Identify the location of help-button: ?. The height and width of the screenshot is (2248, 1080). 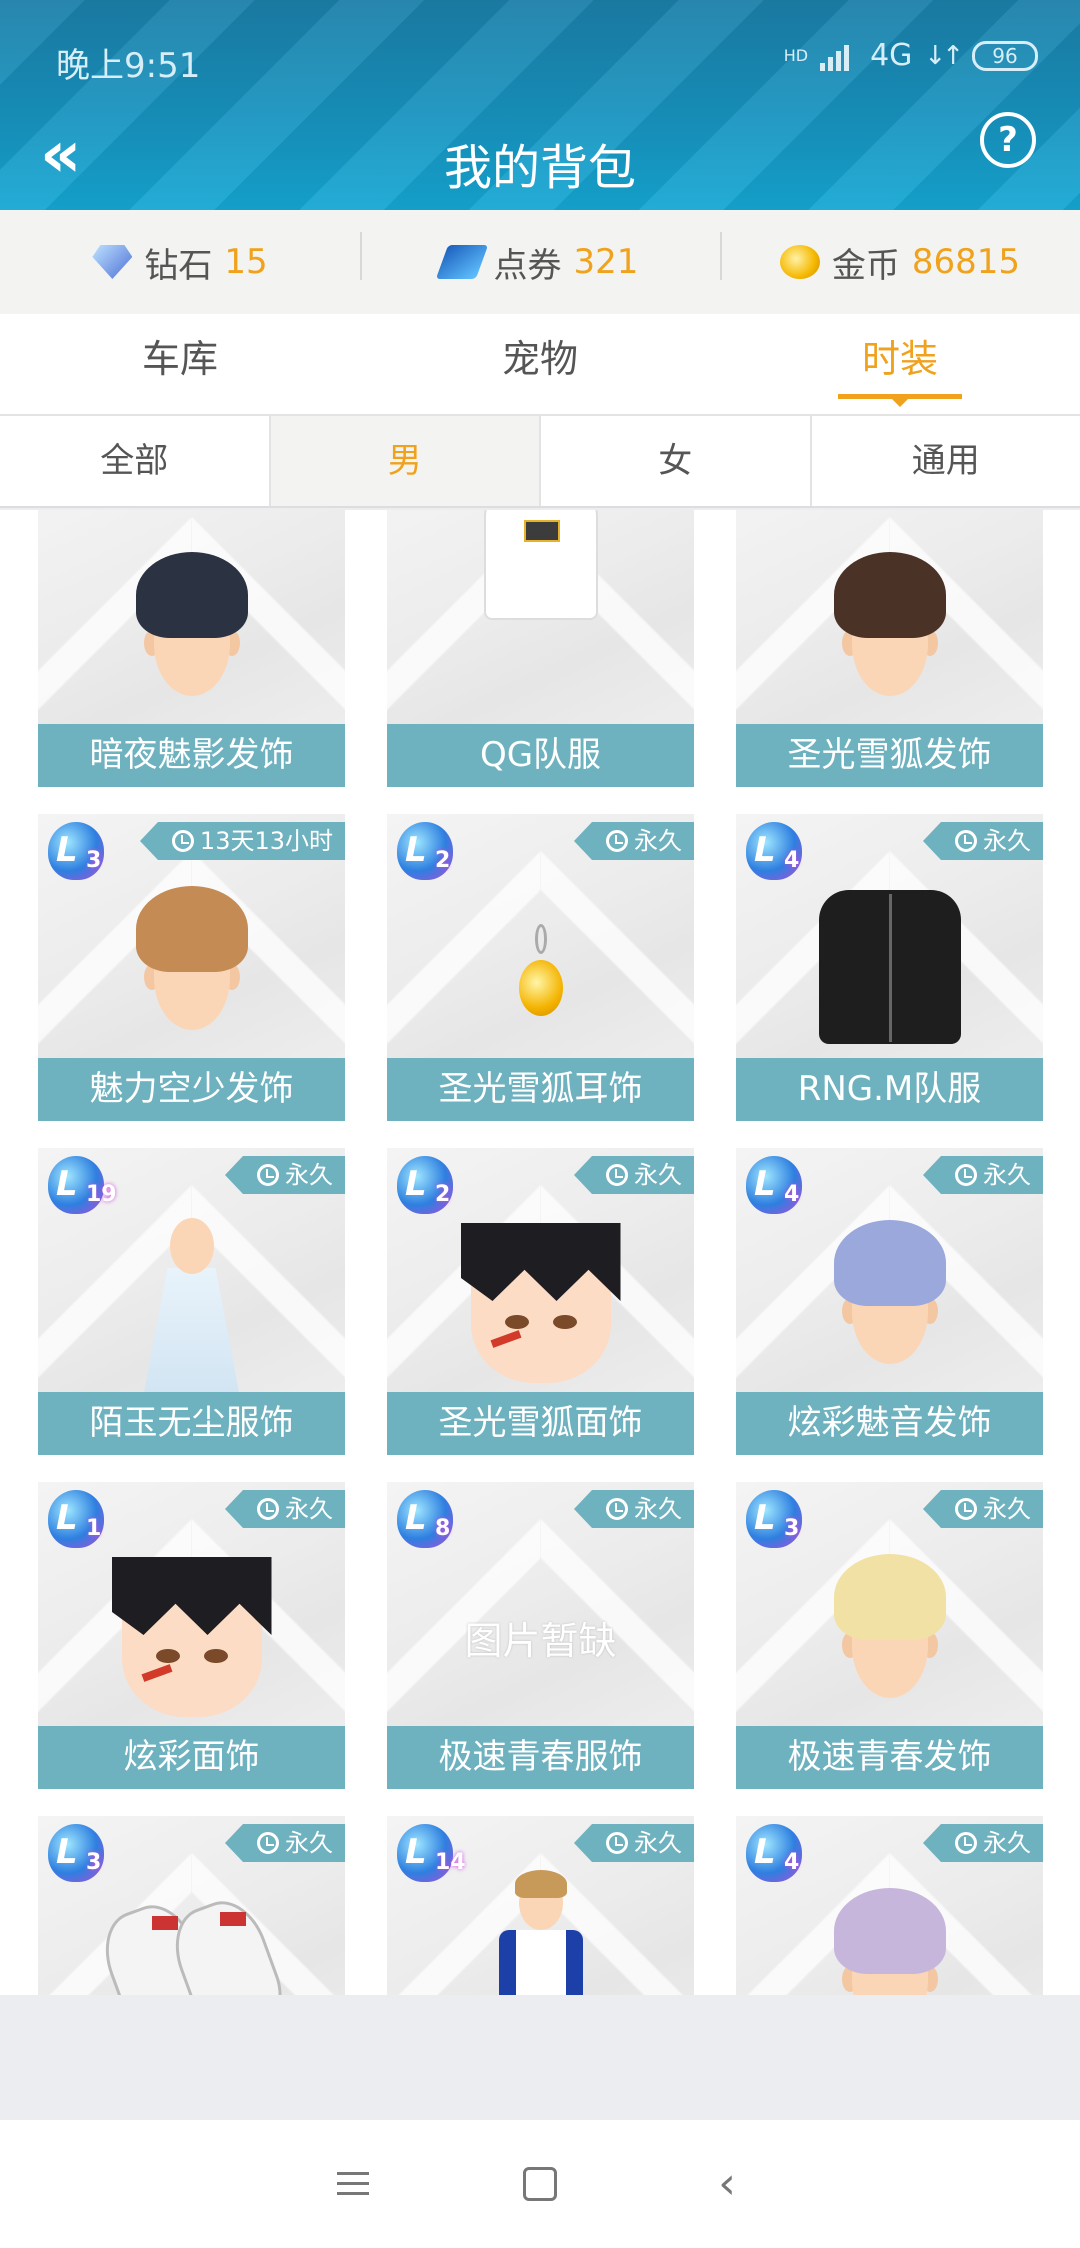
(1008, 140).